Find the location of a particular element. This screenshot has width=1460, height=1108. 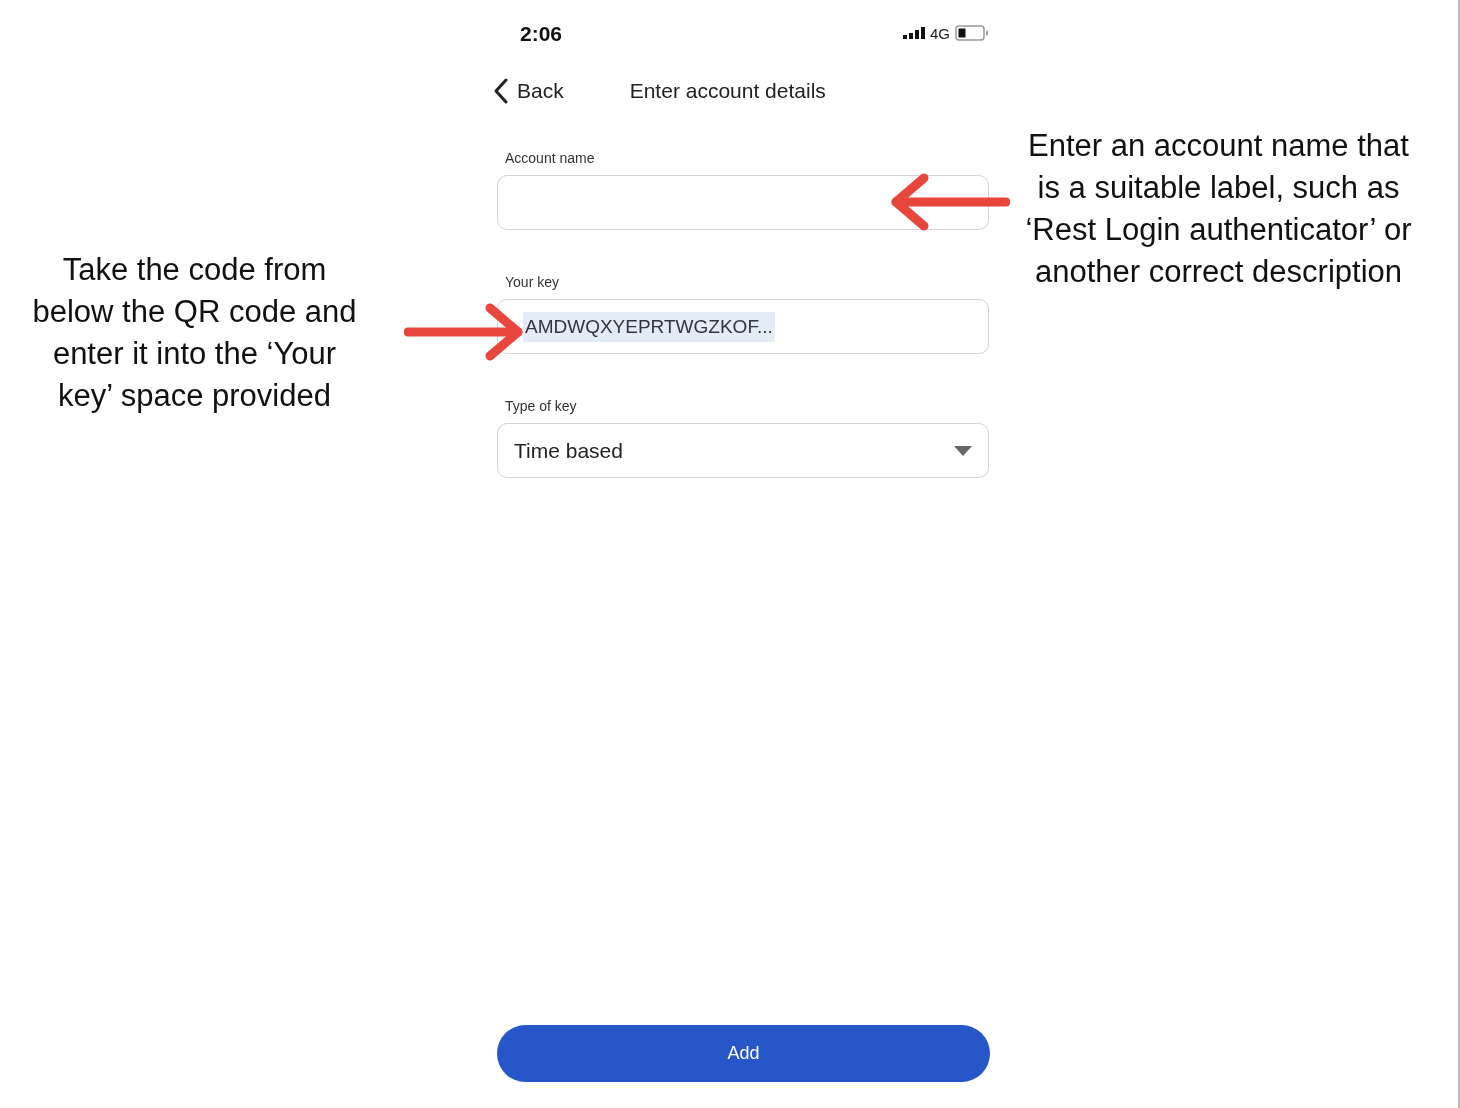

screen-title: Enter account details is located at coordinates (727, 91).